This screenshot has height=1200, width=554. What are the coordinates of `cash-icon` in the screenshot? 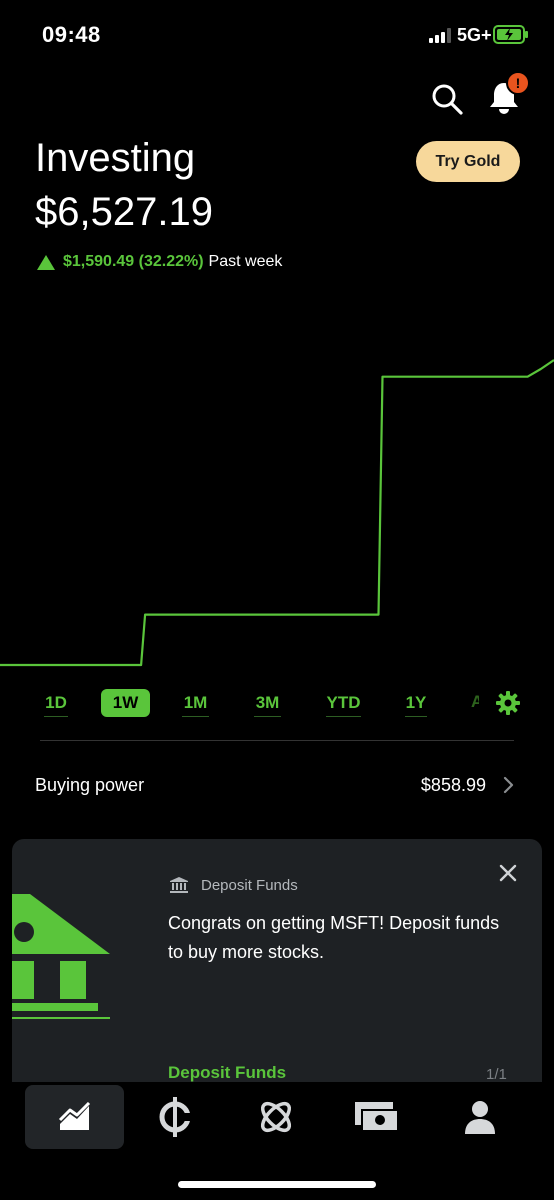 It's located at (376, 1117).